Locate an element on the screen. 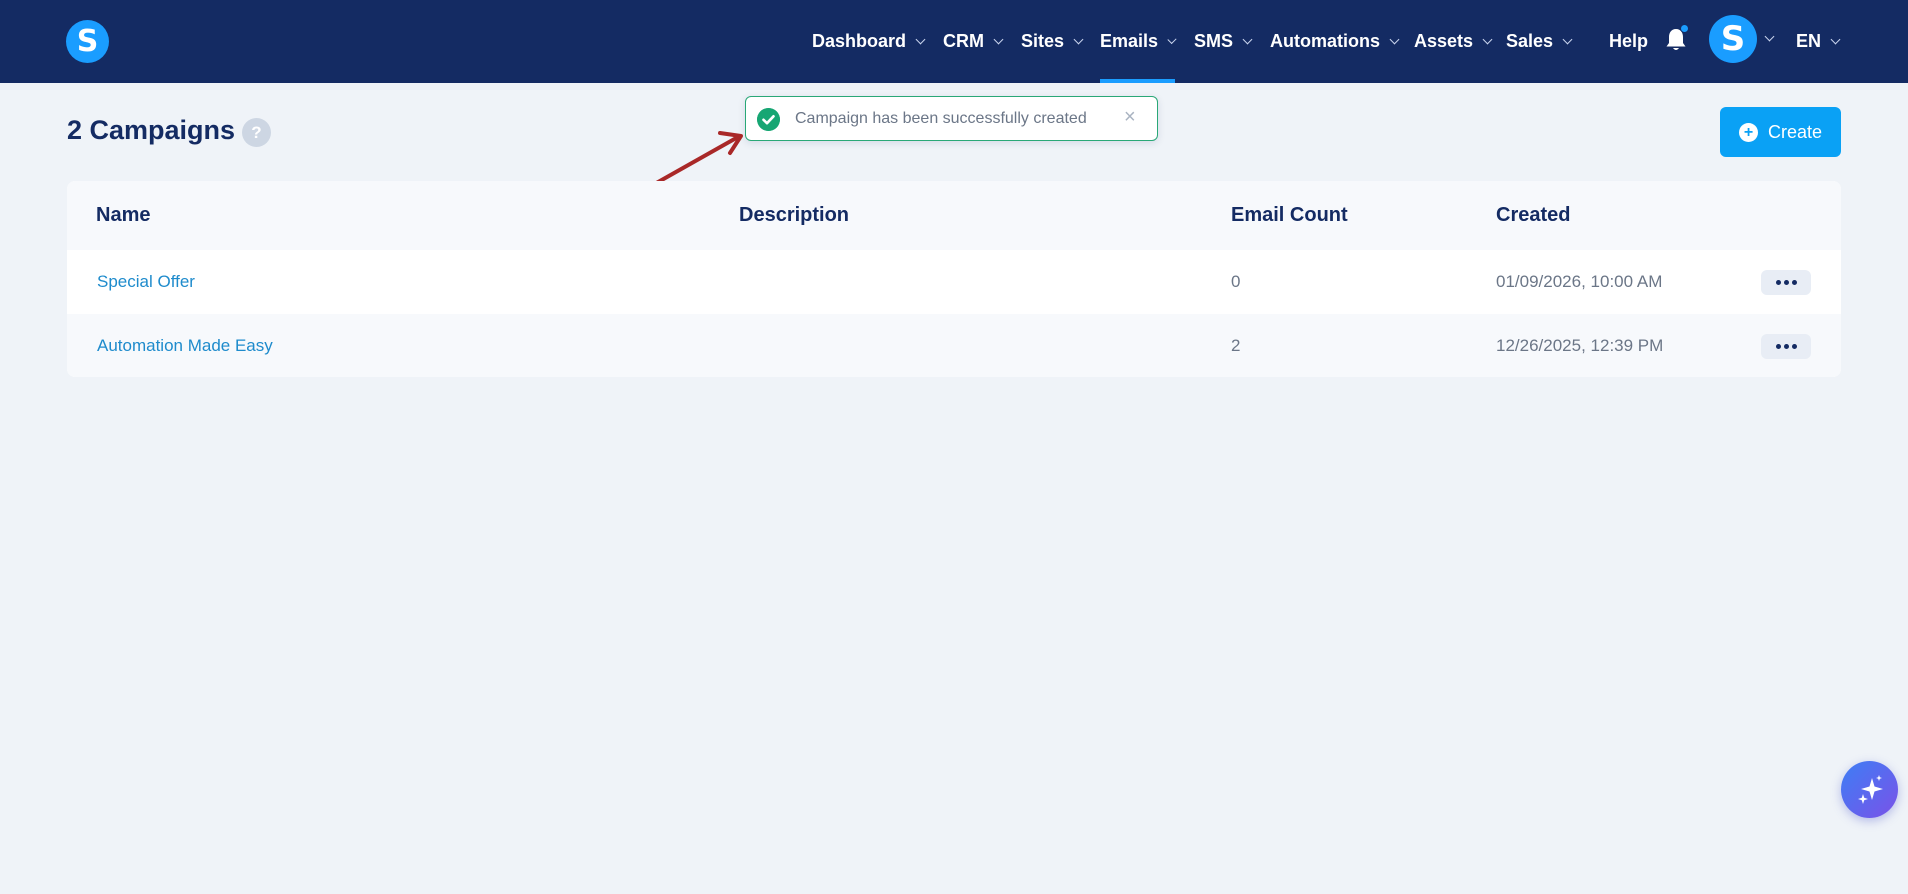 The height and width of the screenshot is (894, 1908). create-button: + Create is located at coordinates (1780, 132).